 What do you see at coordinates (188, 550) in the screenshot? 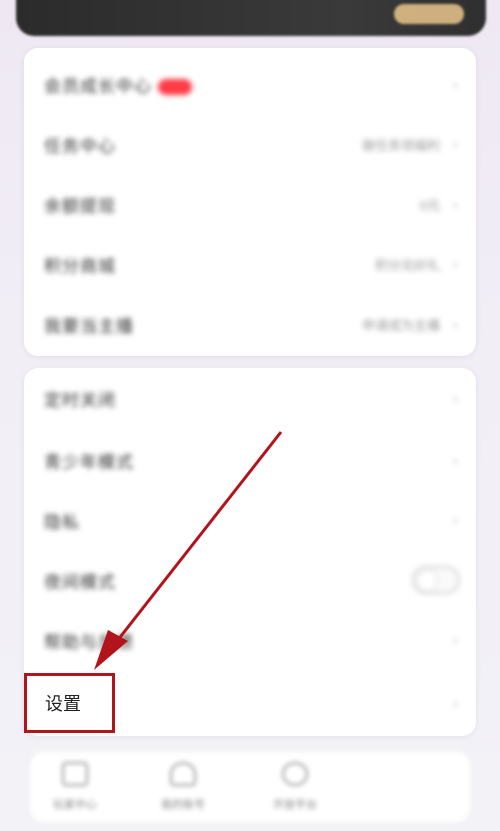
I see `annotation-arrow` at bounding box center [188, 550].